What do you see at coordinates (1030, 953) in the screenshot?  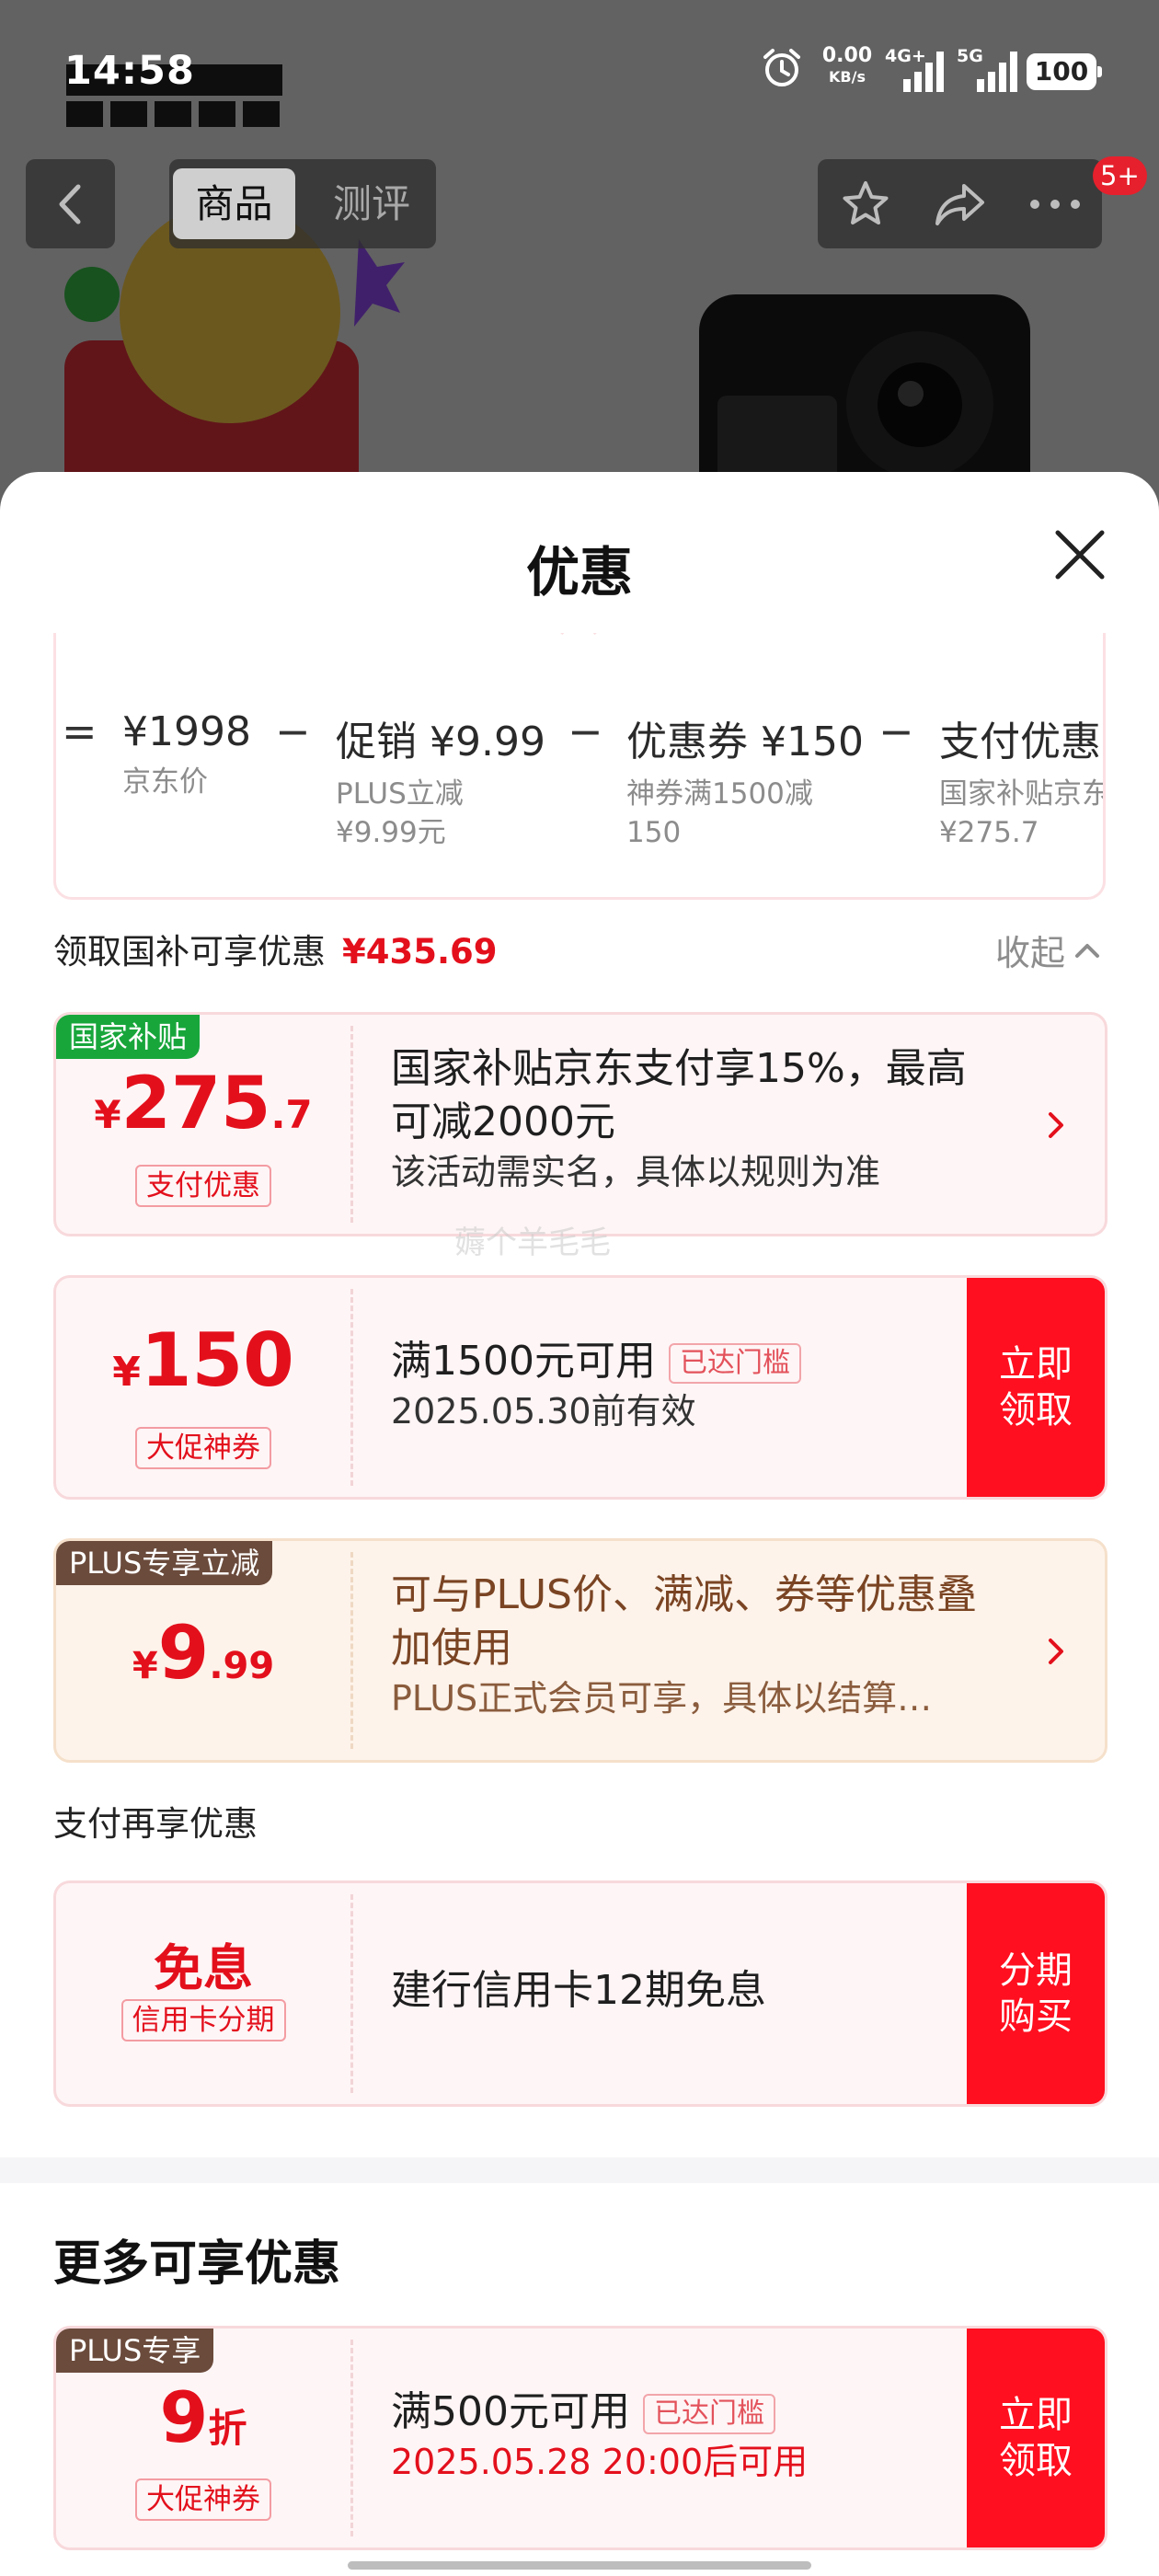 I see `collapse-label: 收起` at bounding box center [1030, 953].